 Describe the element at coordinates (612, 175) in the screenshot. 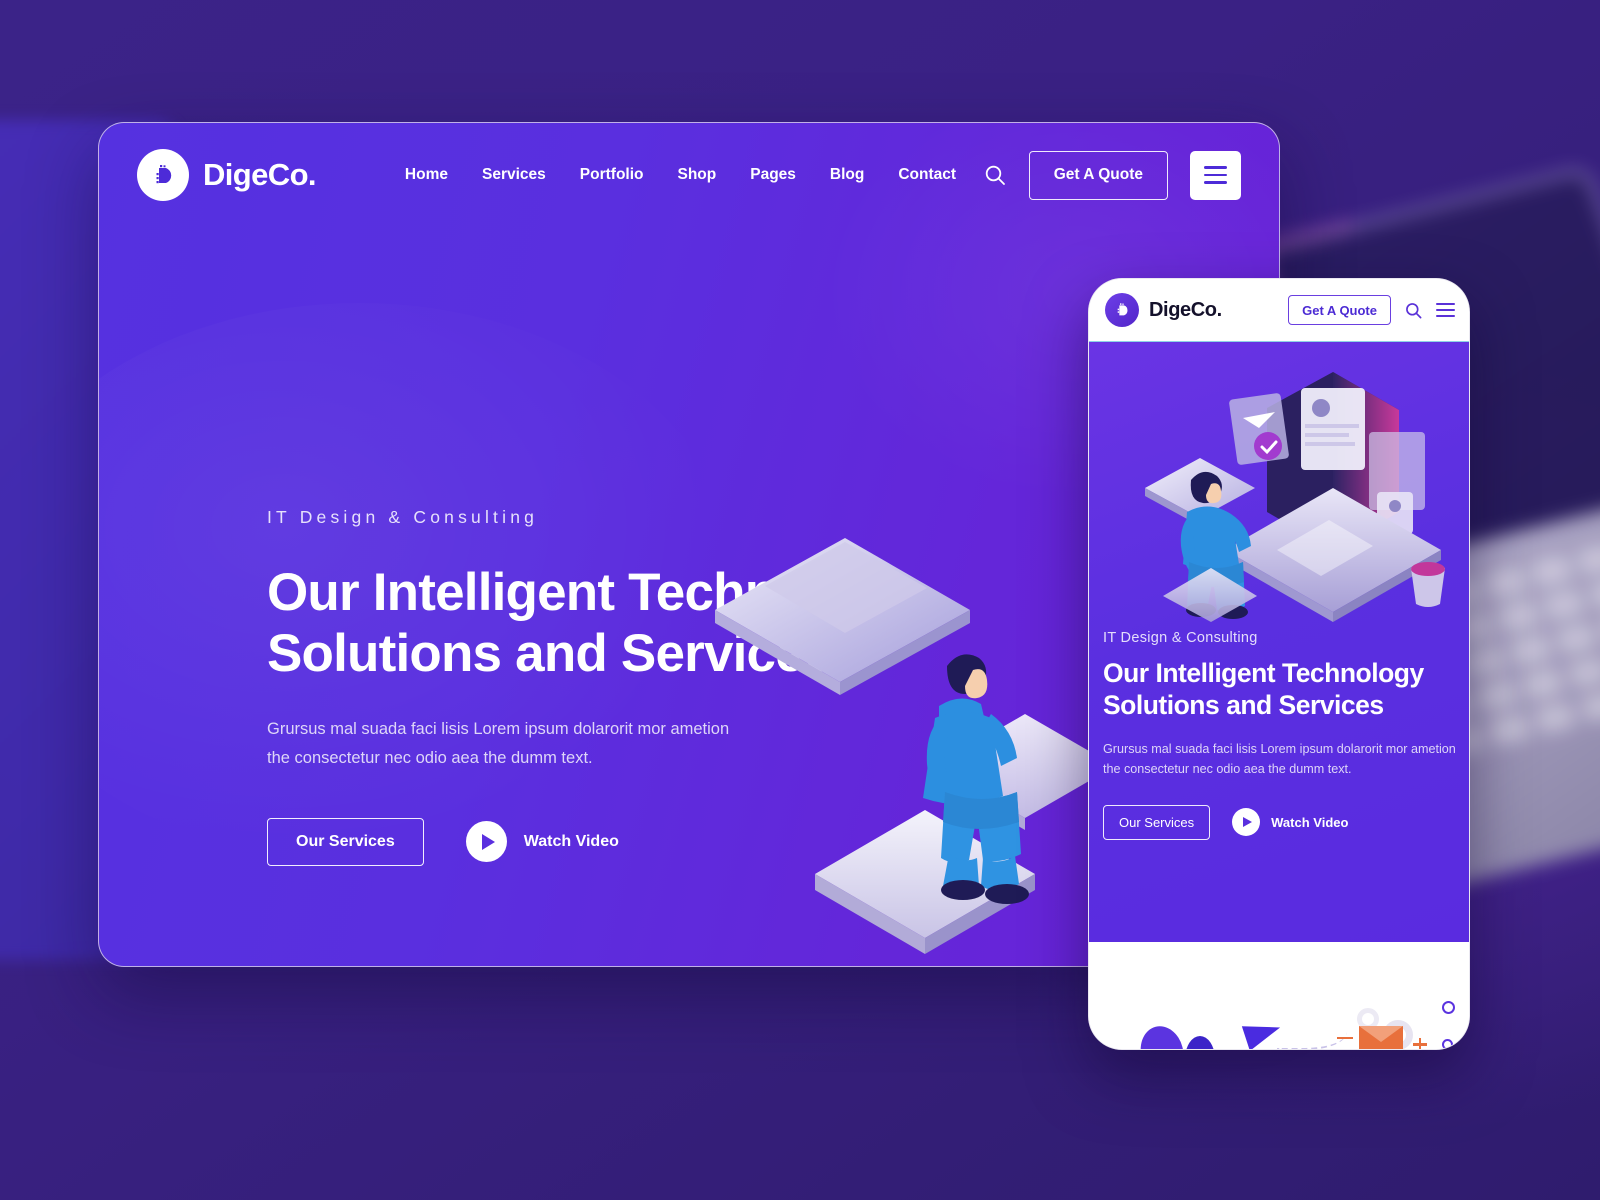

I see `nav-item-portfolio: Portfolio` at that location.